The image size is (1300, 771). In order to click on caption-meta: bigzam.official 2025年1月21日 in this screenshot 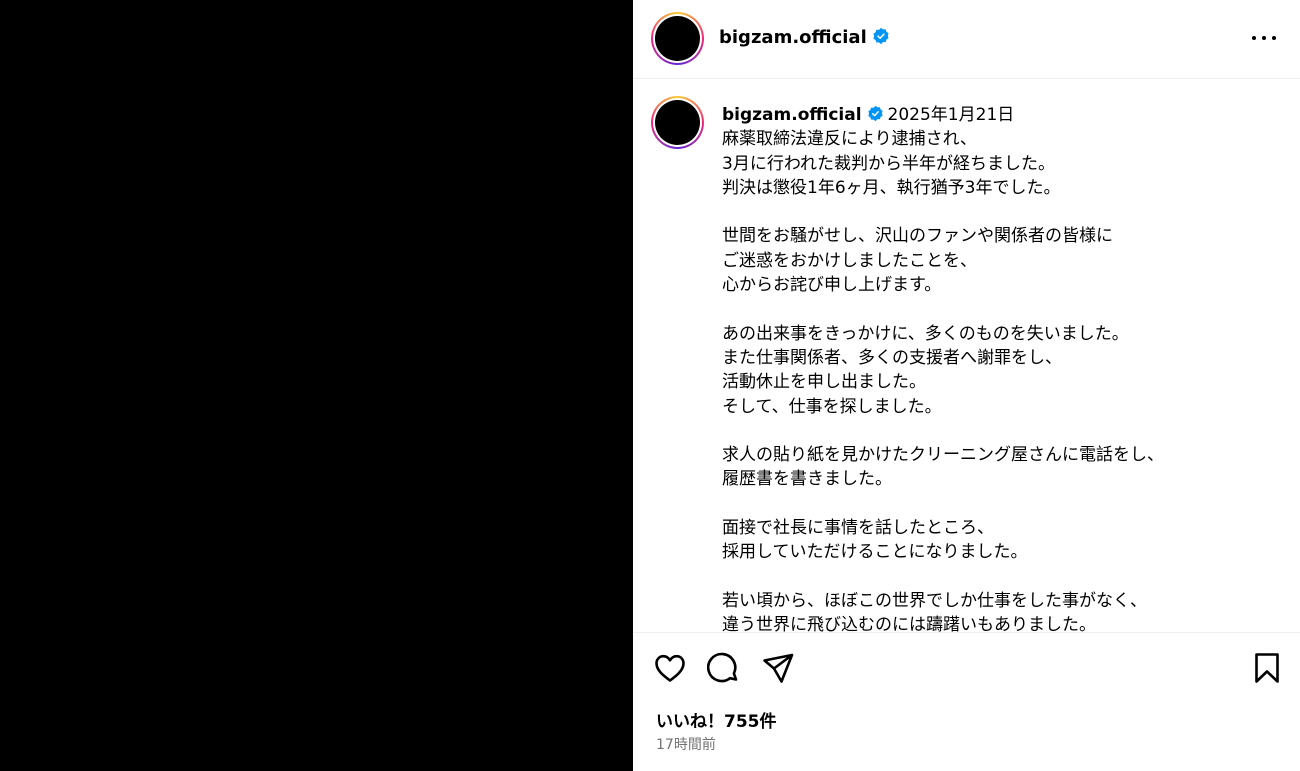, I will do `click(1002, 115)`.